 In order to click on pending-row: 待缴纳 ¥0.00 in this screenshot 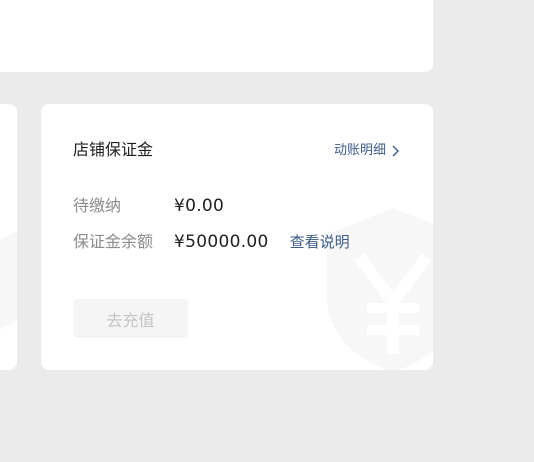, I will do `click(148, 206)`.